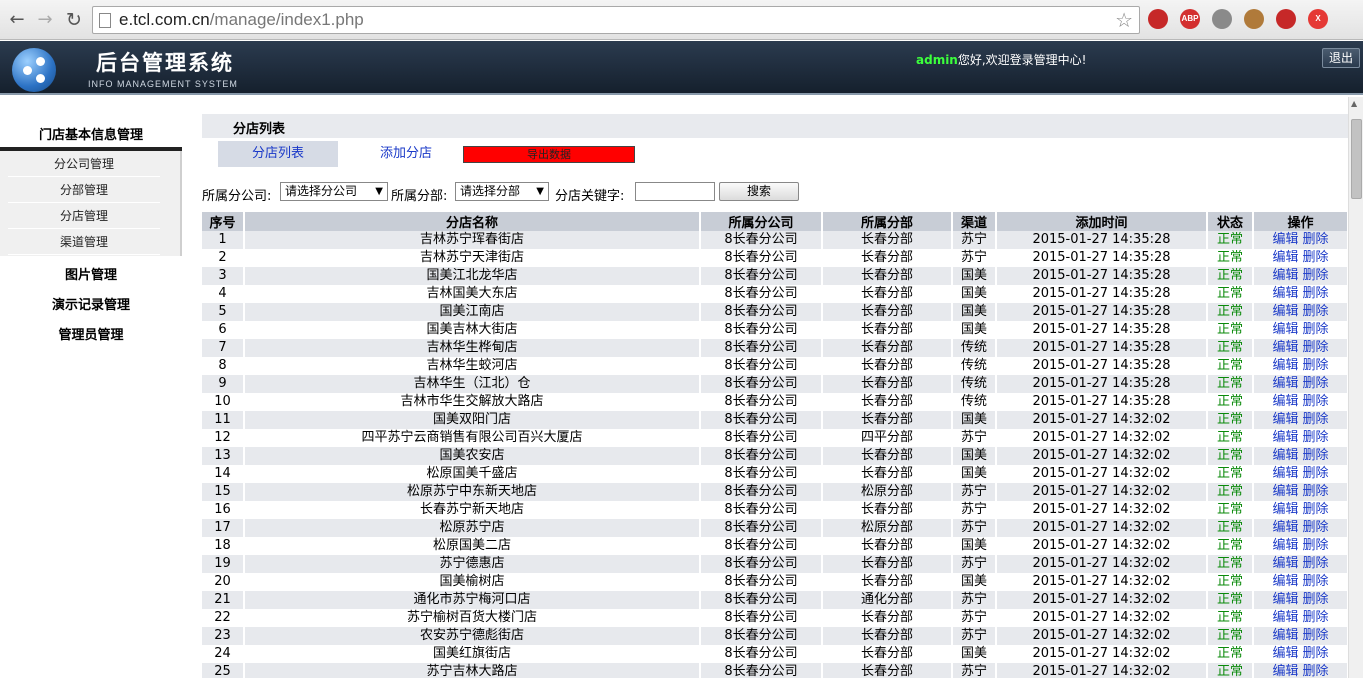  Describe the element at coordinates (45, 20) in the screenshot. I see `forward-arrow-icon: →` at that location.